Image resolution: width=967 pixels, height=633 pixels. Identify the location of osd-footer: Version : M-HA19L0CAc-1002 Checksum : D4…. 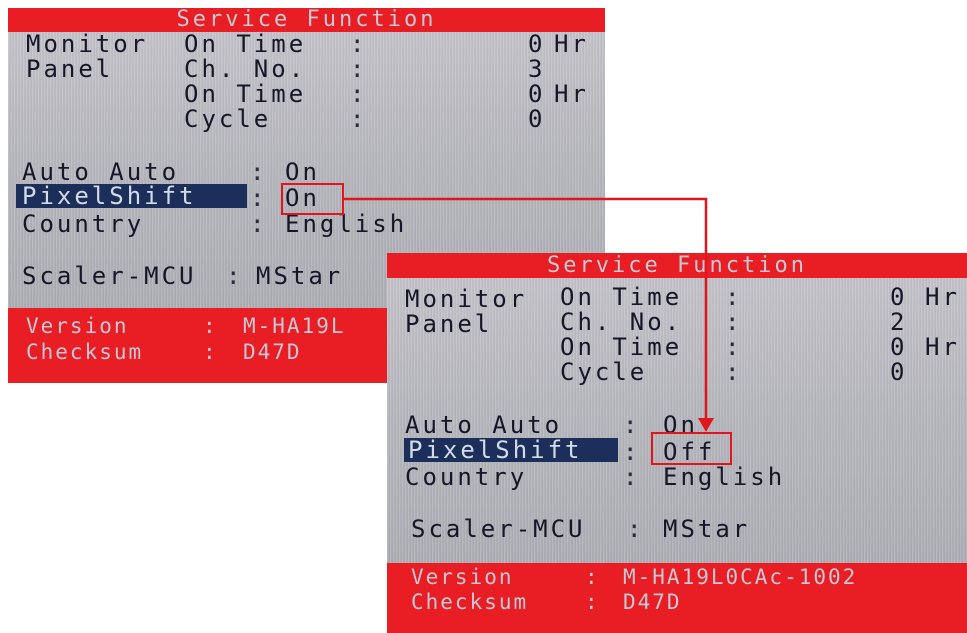
(677, 598).